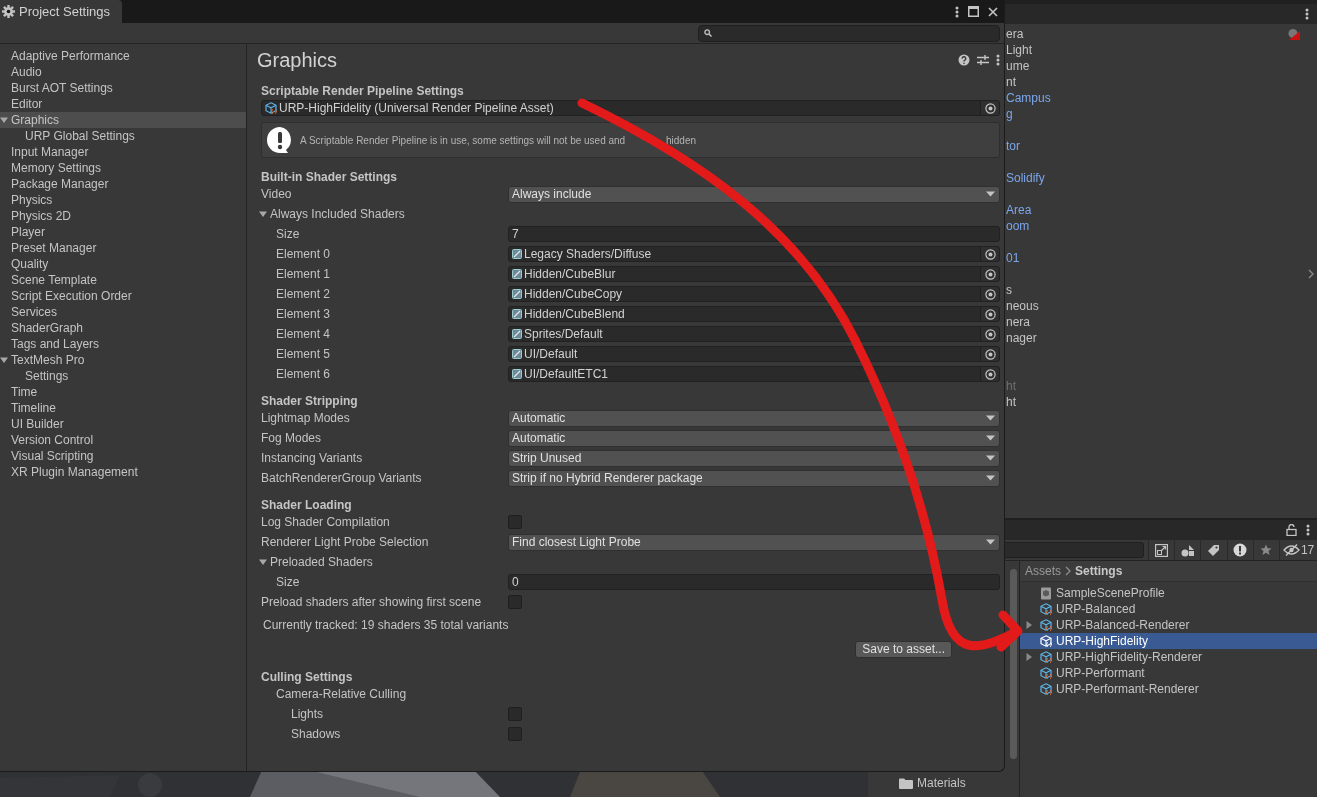 The height and width of the screenshot is (797, 1317). I want to click on object-field: Hidden/CubeBlur, so click(754, 274).